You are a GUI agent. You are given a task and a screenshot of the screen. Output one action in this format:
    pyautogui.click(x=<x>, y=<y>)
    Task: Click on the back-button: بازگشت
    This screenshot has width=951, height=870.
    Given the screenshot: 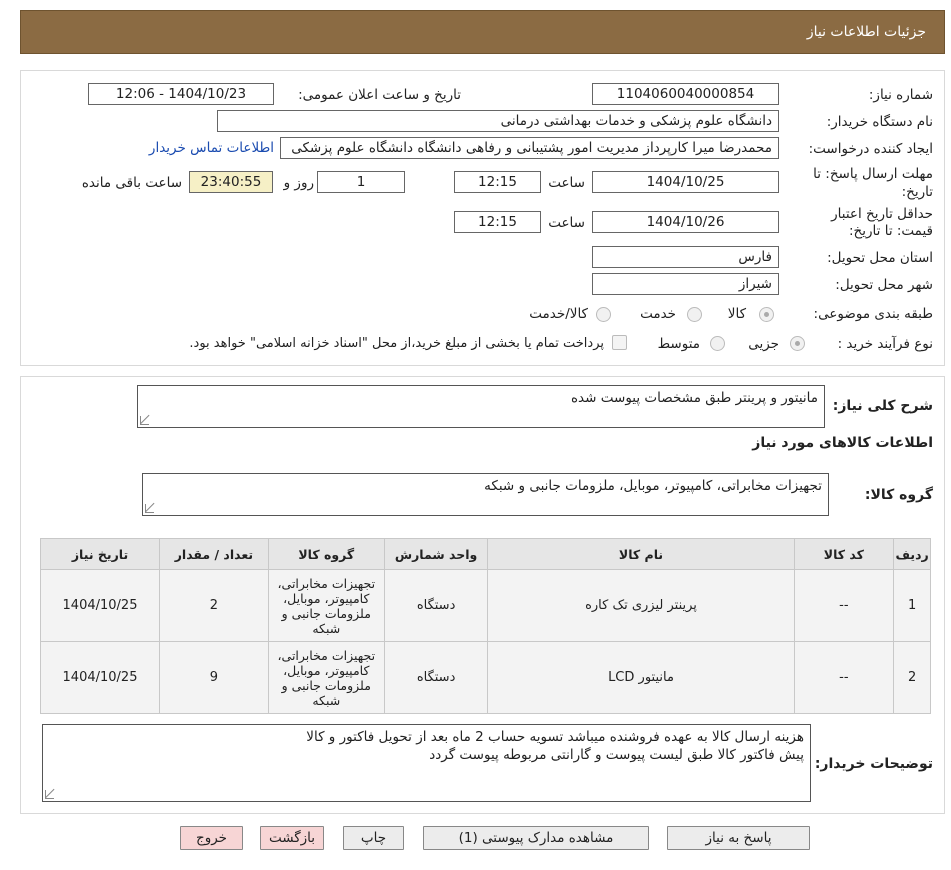 What is the action you would take?
    pyautogui.click(x=292, y=838)
    